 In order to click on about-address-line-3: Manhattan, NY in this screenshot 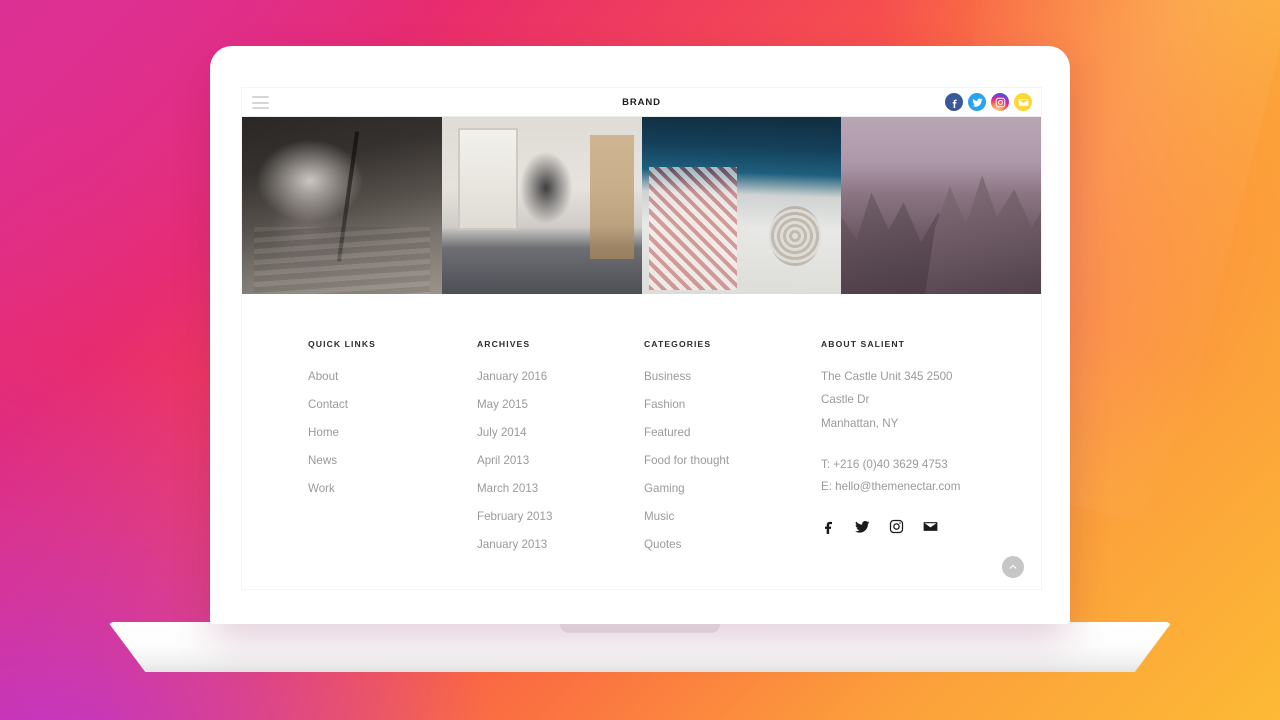, I will do `click(860, 423)`.